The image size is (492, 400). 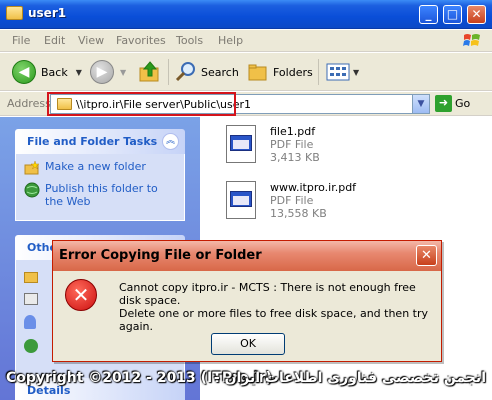 I want to click on folders-label: Folders, so click(x=293, y=72).